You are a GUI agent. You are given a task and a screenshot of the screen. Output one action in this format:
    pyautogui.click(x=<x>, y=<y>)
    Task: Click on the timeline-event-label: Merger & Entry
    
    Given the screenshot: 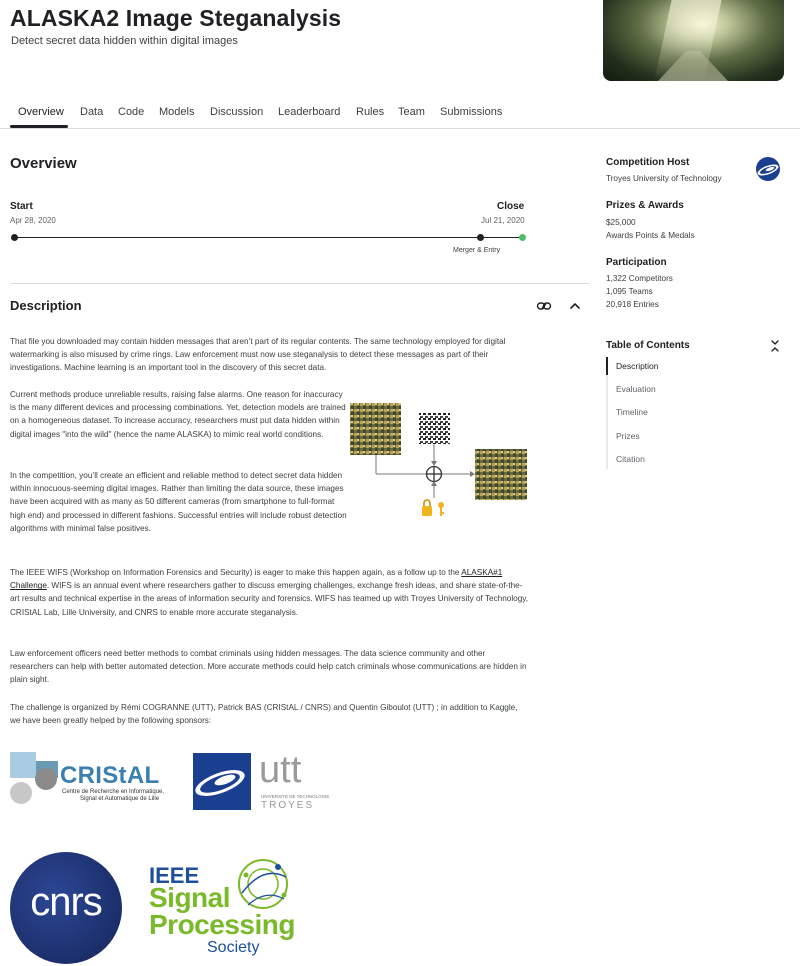 What is the action you would take?
    pyautogui.click(x=477, y=250)
    